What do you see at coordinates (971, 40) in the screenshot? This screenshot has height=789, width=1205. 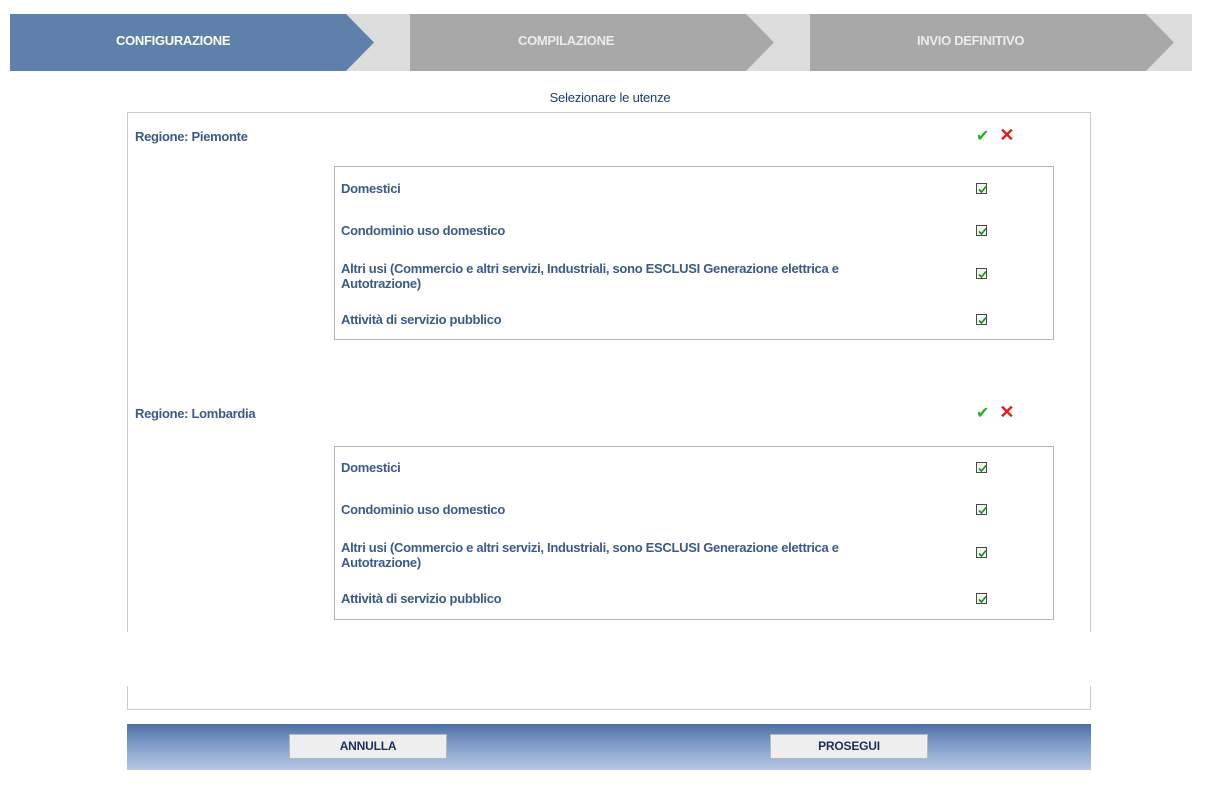 I see `step-invio-definitivo: INVIO DEFINITIVO` at bounding box center [971, 40].